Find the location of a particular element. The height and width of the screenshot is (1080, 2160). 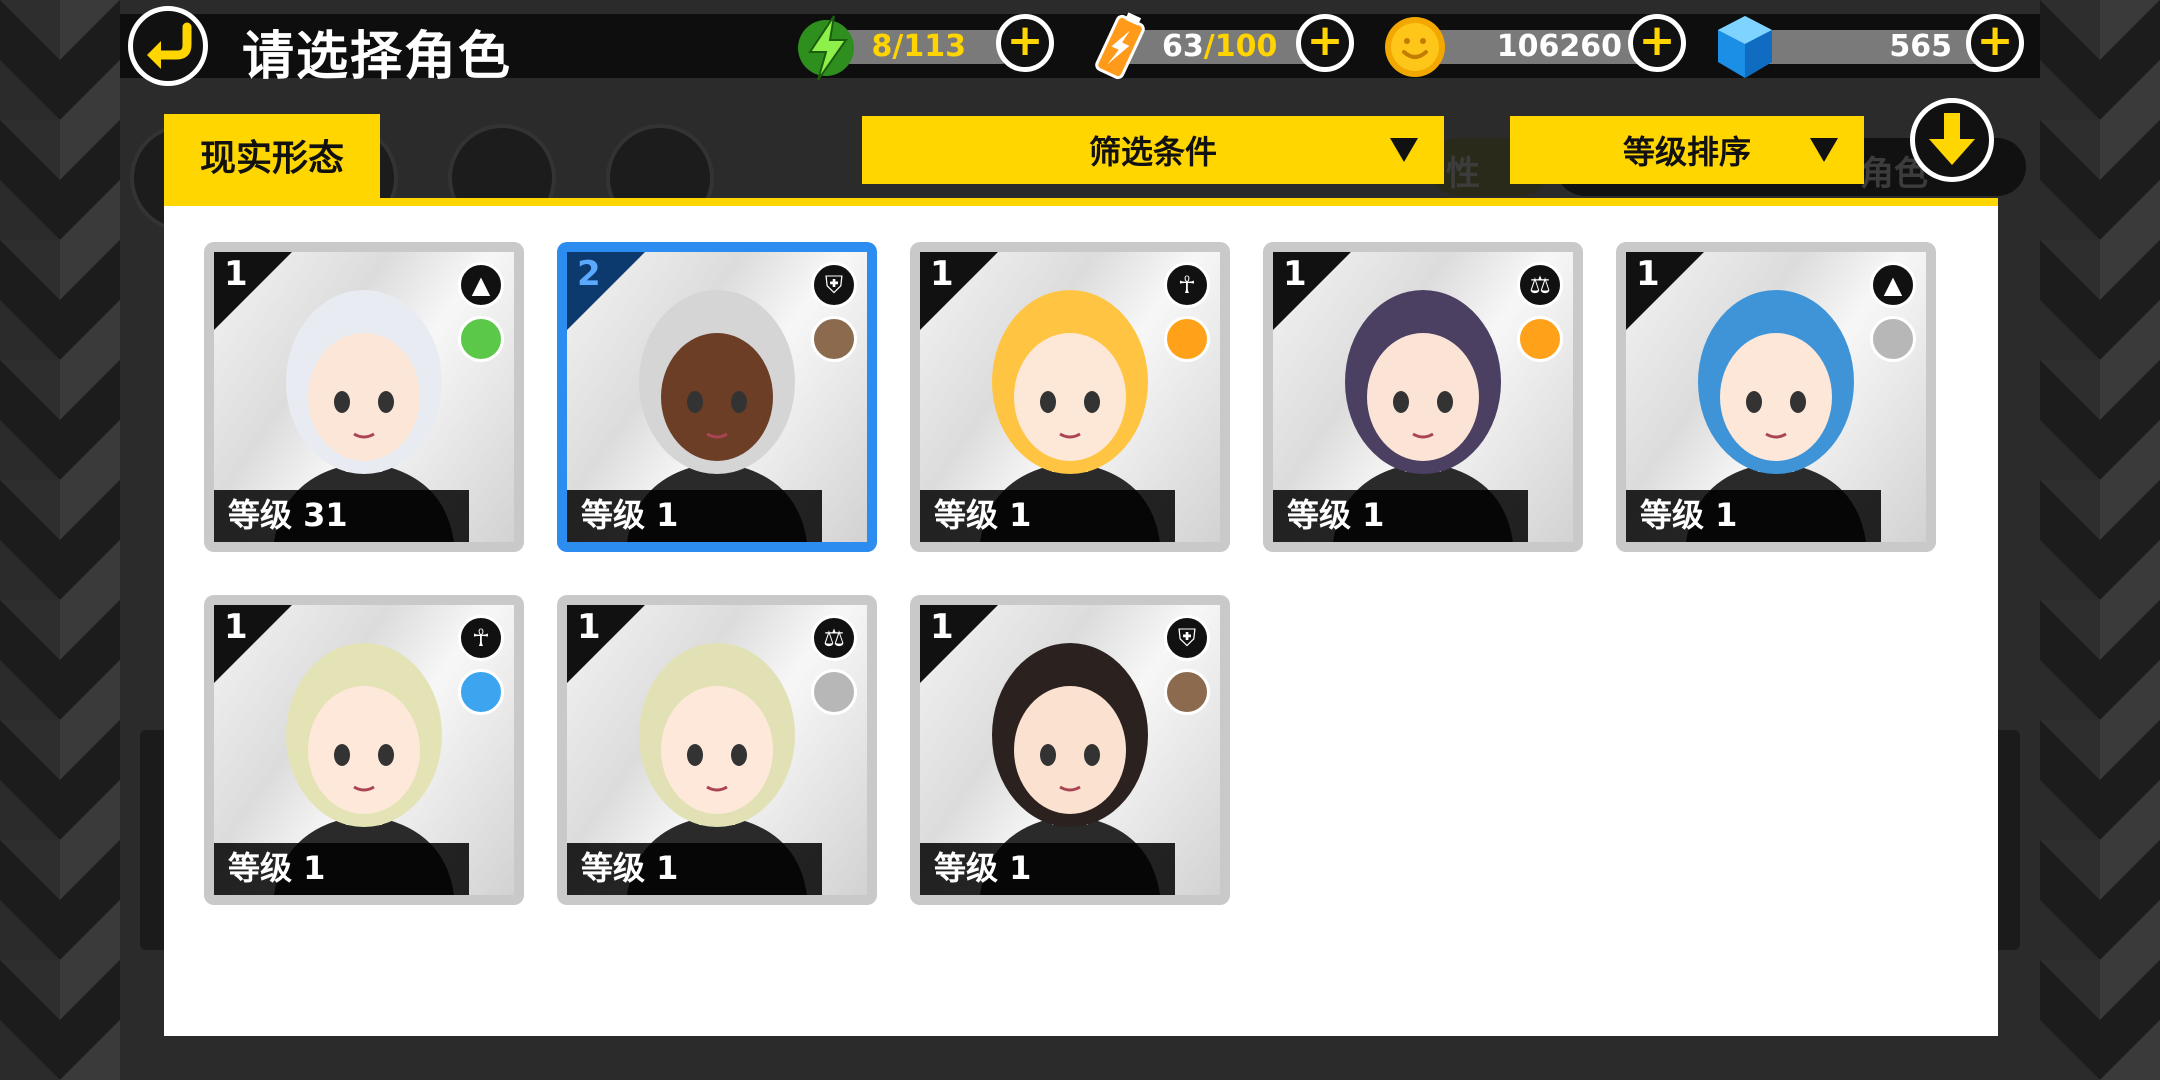

character-card: 1 ▲ 等级 1 is located at coordinates (1776, 397).